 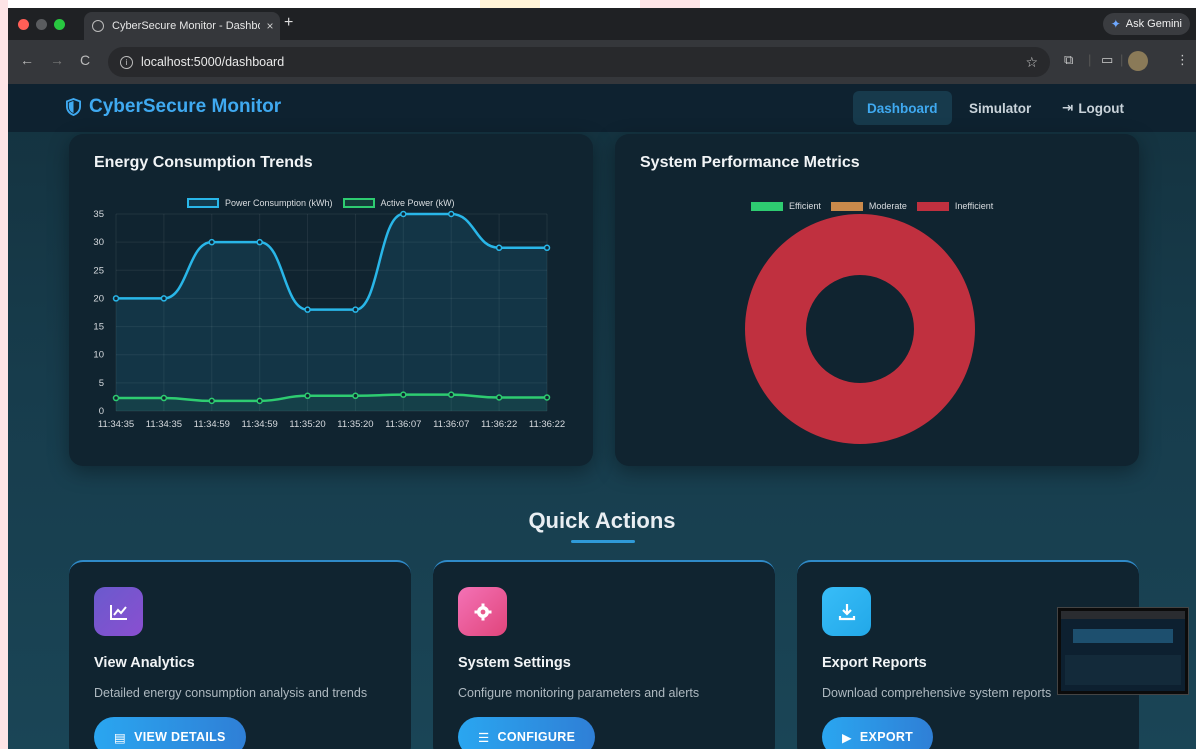 I want to click on series-area-power-consumption, so click(x=331, y=312).